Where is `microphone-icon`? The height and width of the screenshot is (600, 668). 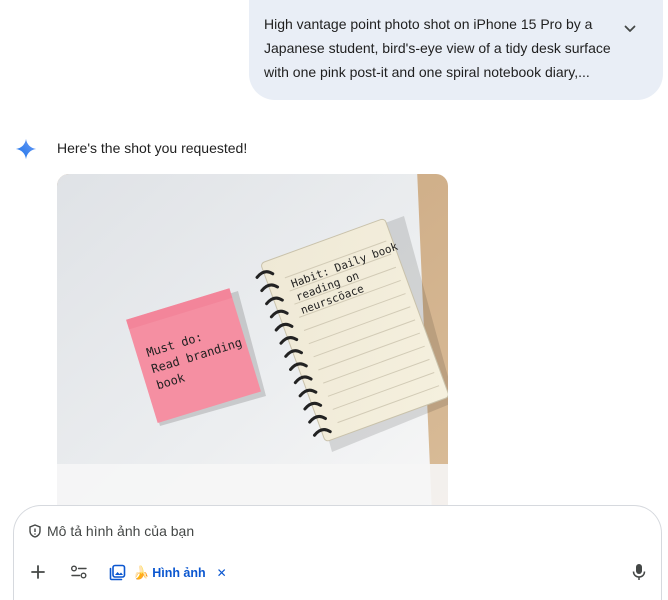
microphone-icon is located at coordinates (639, 572).